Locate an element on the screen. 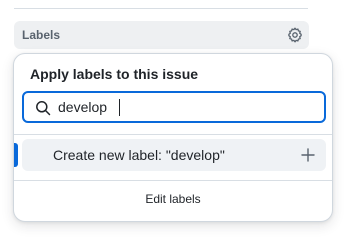 This screenshot has width=344, height=240. text-caret is located at coordinates (119, 107).